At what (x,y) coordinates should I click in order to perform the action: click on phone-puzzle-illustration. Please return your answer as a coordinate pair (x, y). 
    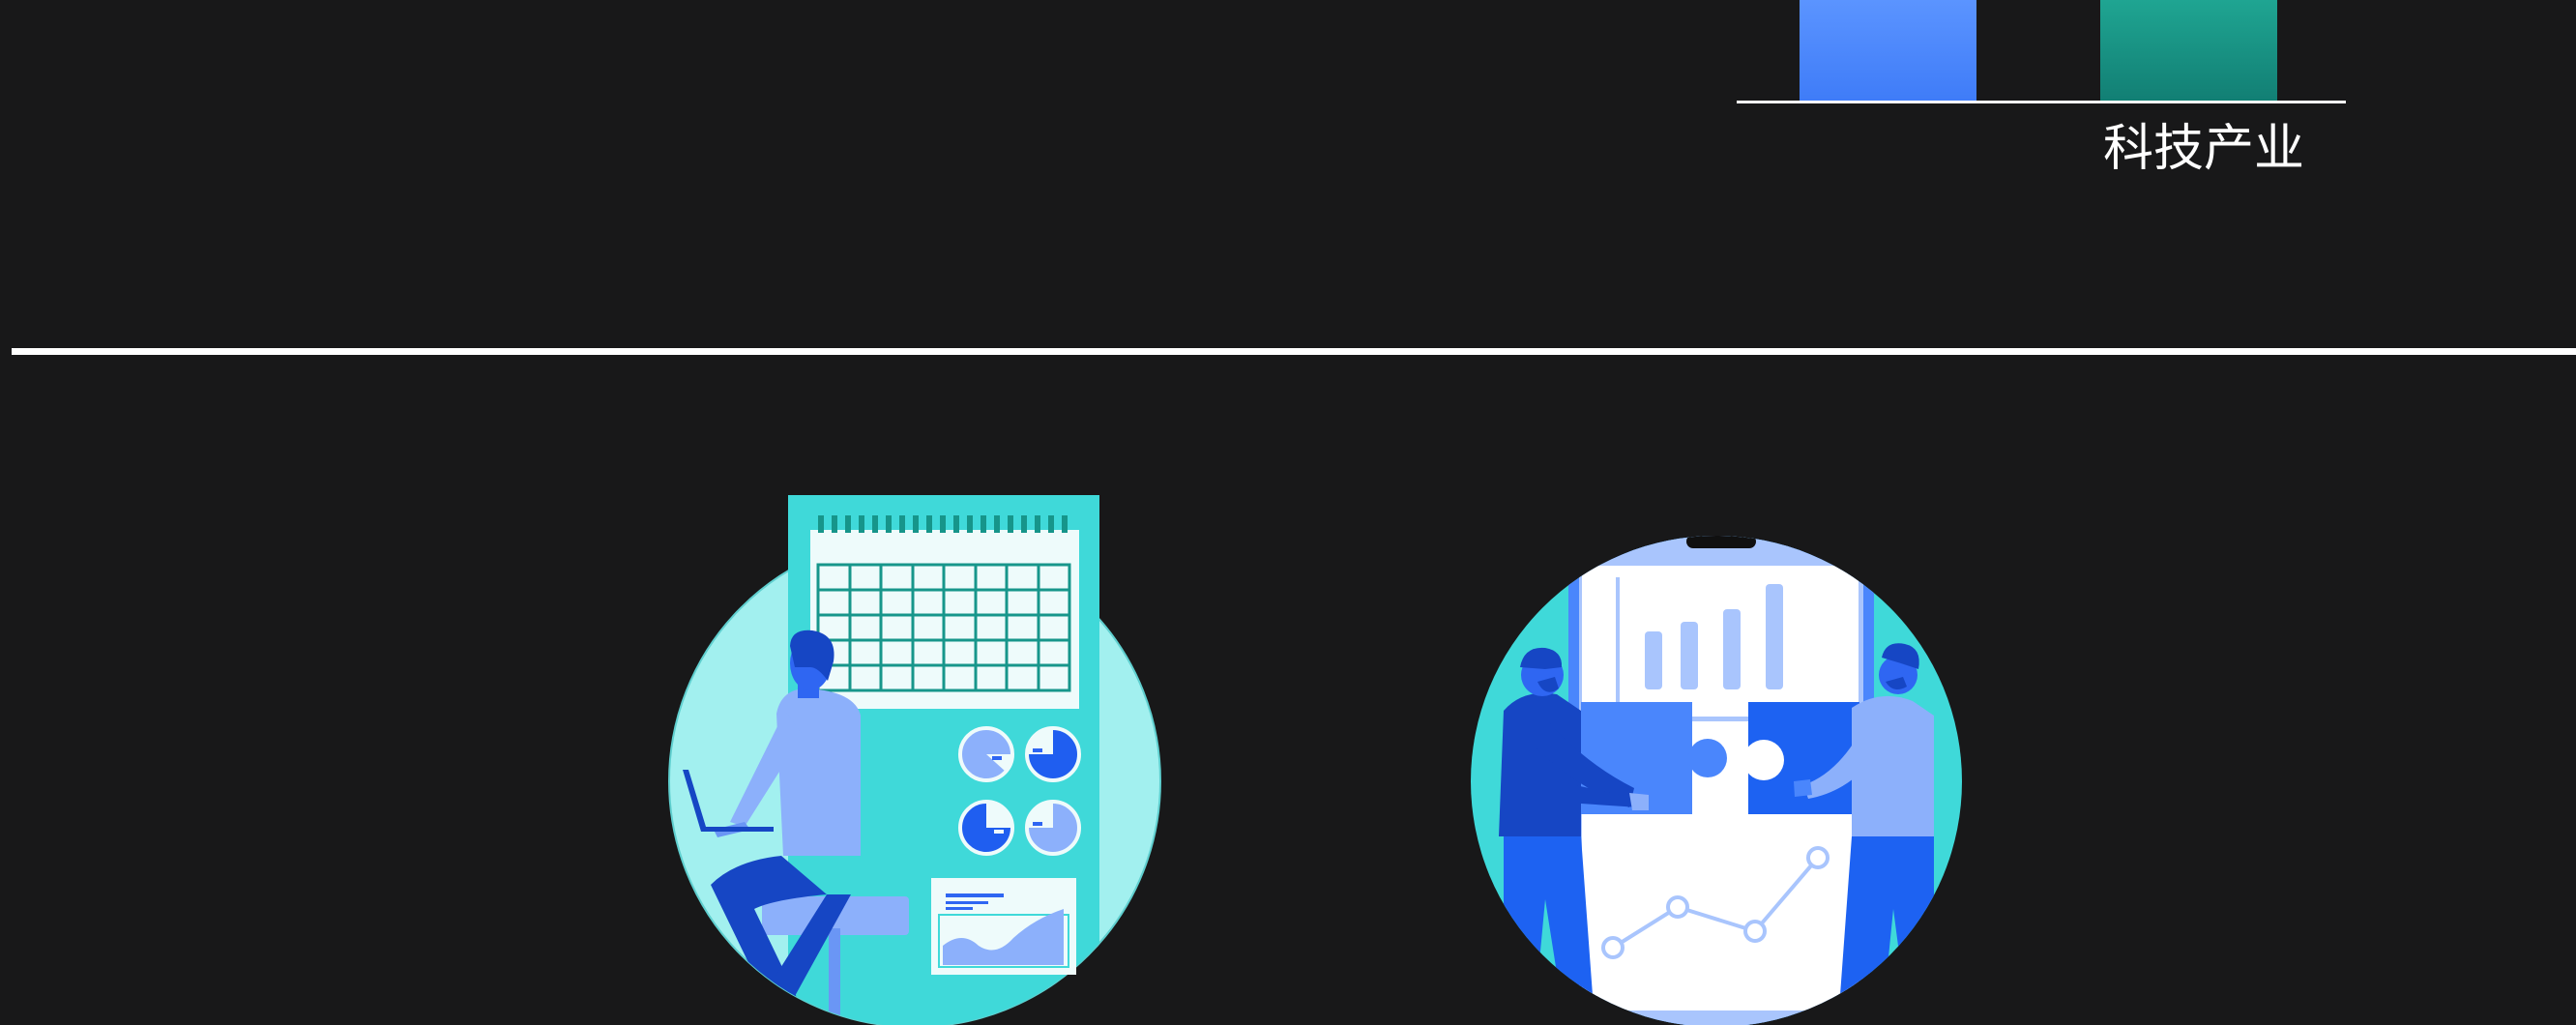
    Looking at the image, I should click on (1716, 780).